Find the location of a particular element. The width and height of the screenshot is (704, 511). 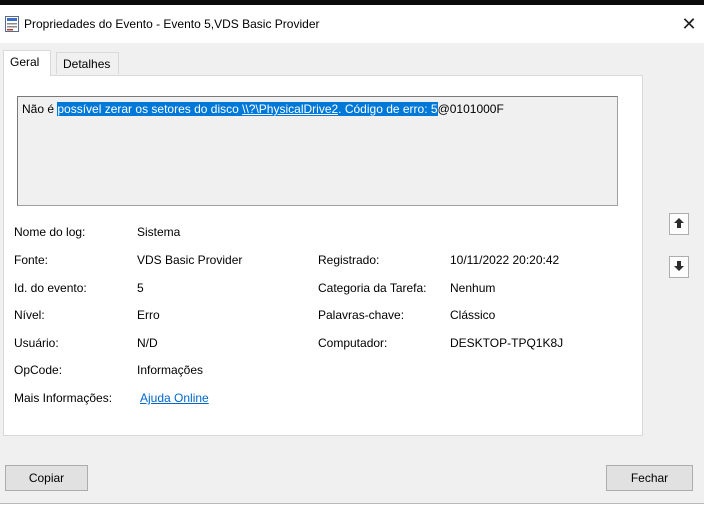

user-label: Usuário: is located at coordinates (36, 343).